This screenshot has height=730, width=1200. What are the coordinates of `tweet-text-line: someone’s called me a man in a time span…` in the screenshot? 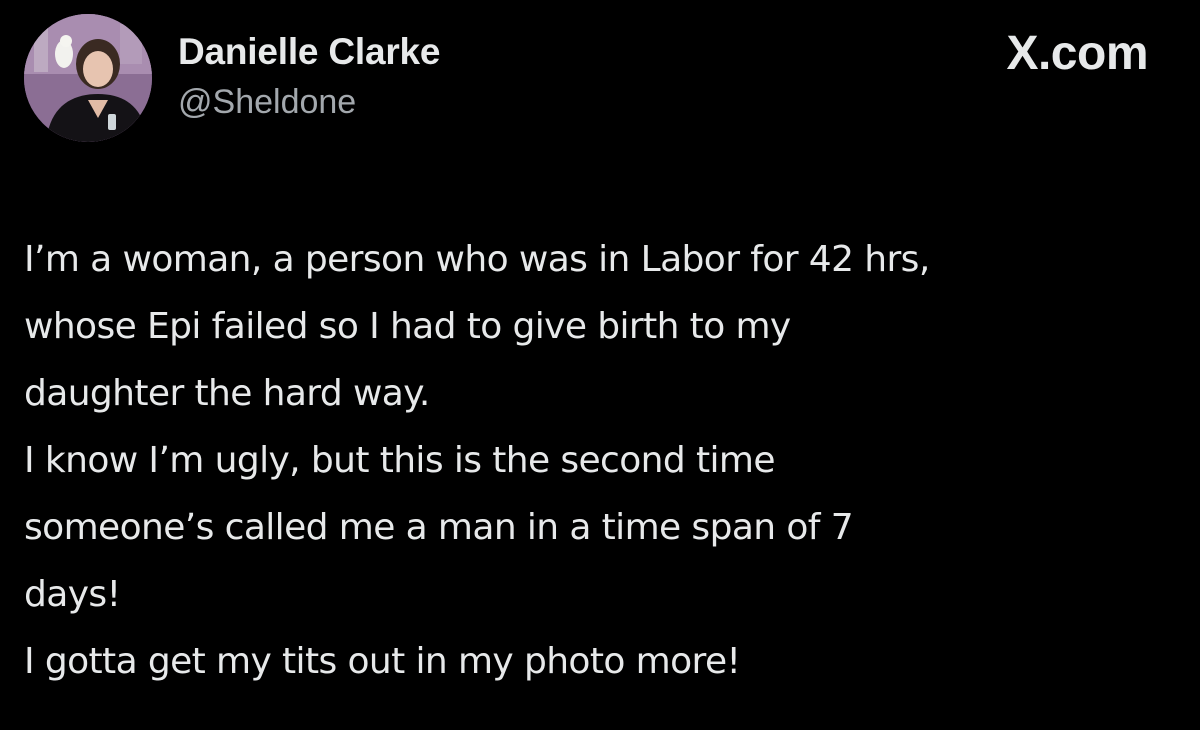 It's located at (439, 527).